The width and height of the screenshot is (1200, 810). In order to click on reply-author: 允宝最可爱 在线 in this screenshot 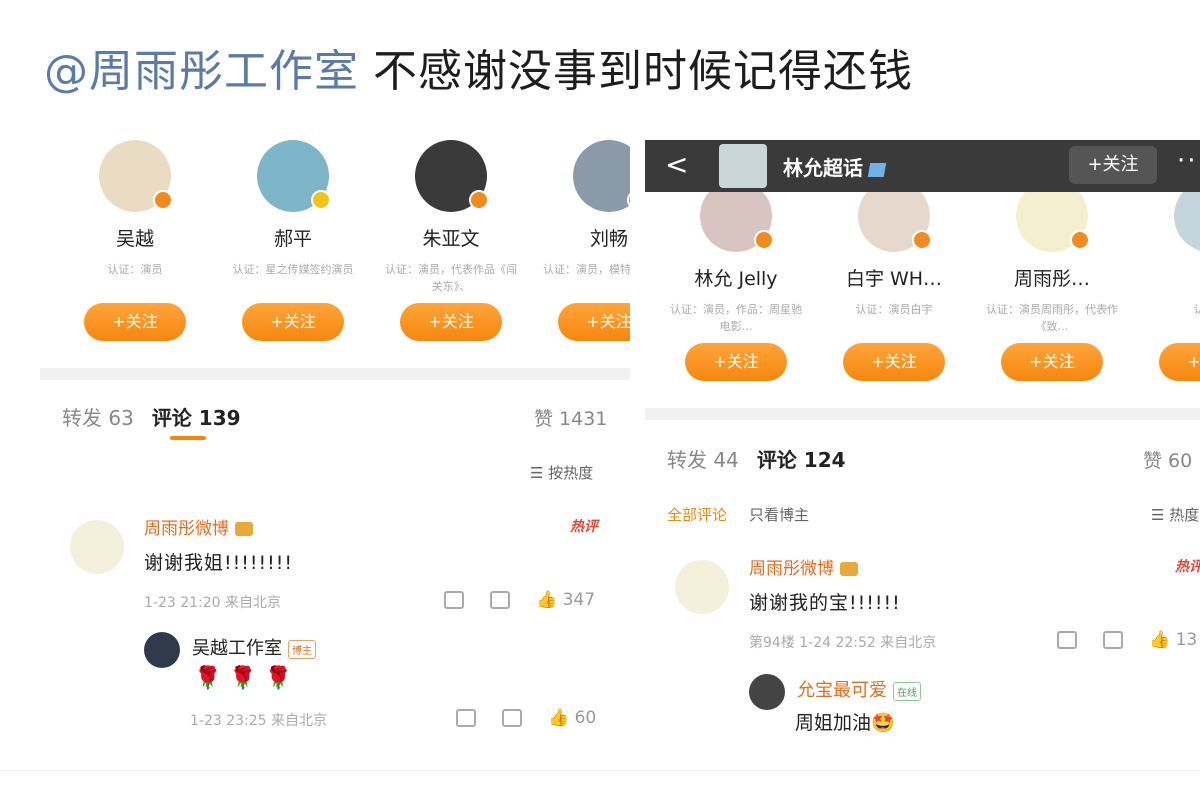, I will do `click(859, 689)`.